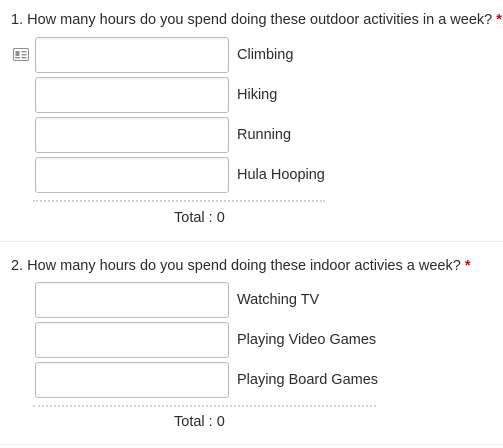 The image size is (503, 448). I want to click on contact-card-icon, so click(21, 54).